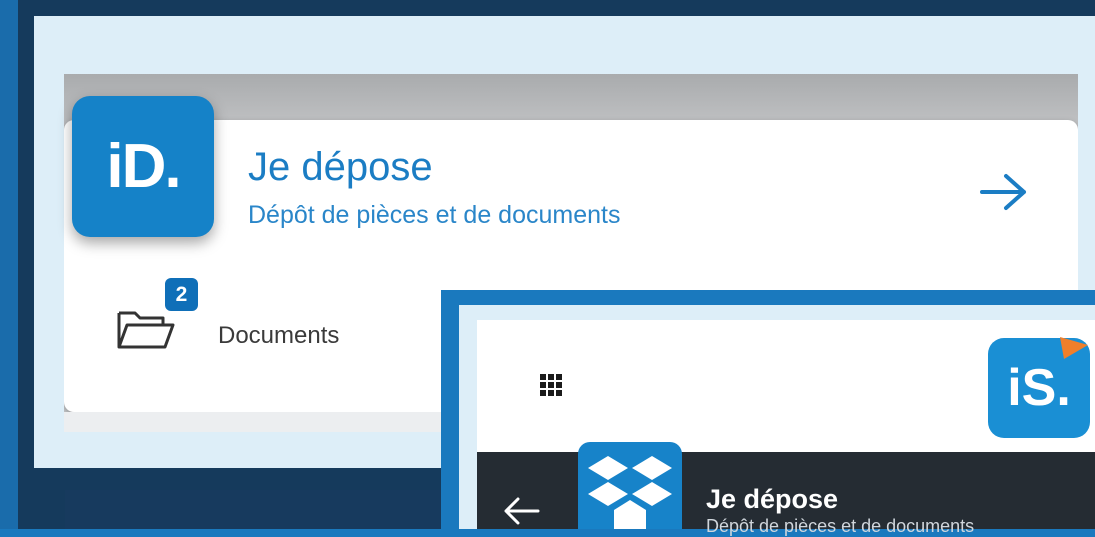 Image resolution: width=1095 pixels, height=537 pixels. I want to click on app-header-title: Je dépose, so click(772, 499).